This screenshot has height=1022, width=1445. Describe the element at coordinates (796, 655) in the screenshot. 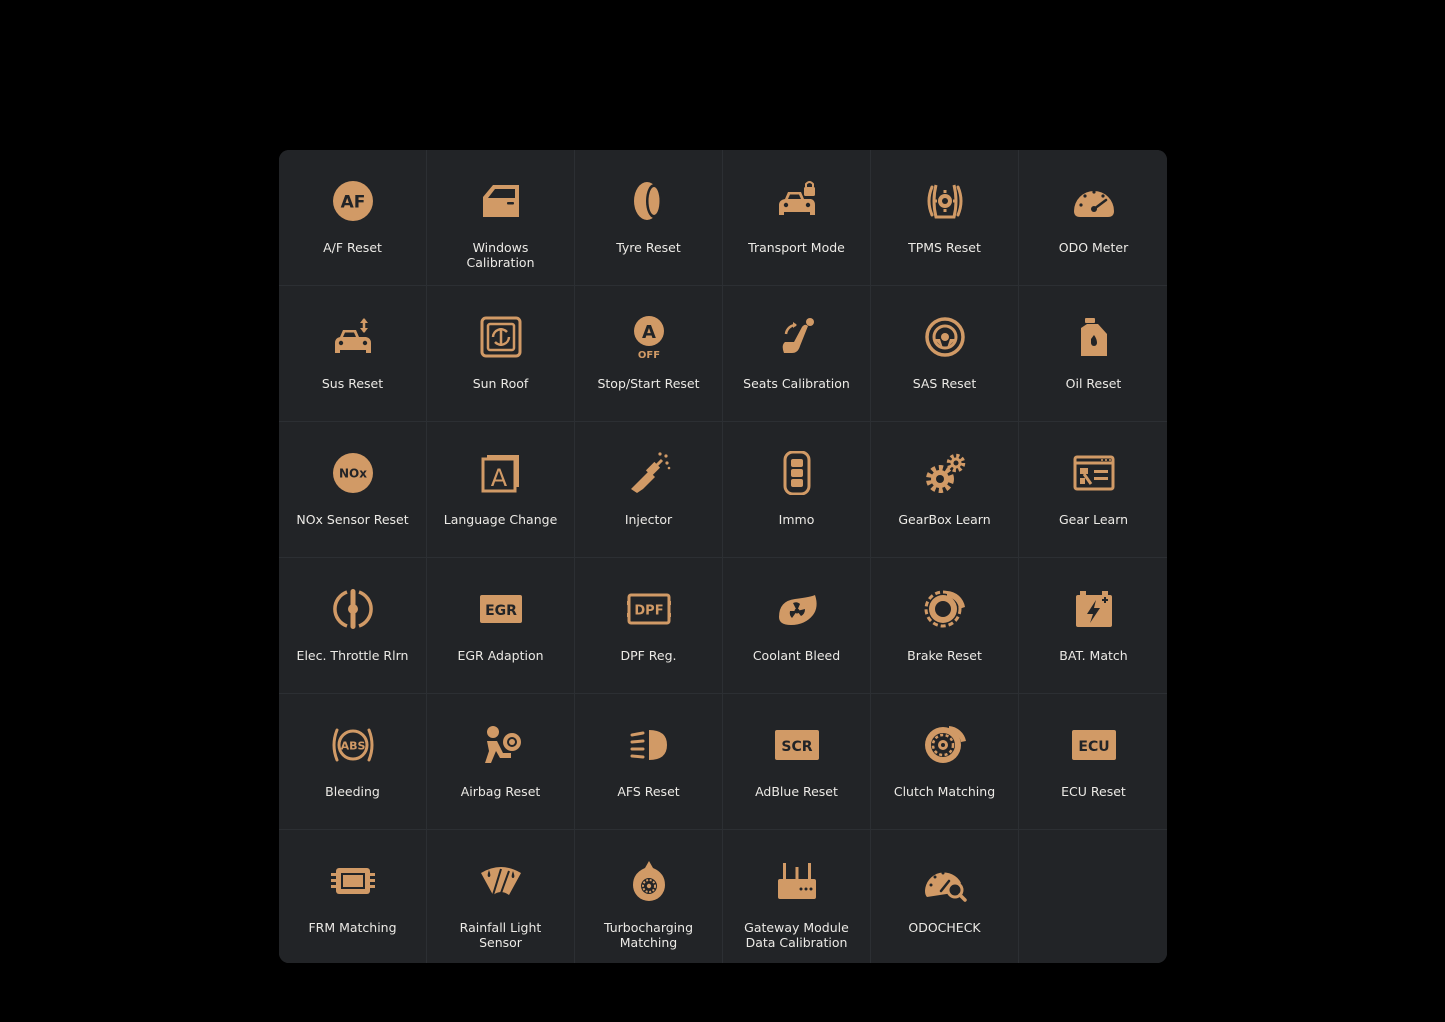

I see `coolant-bleed-label: Coolant Bleed` at that location.